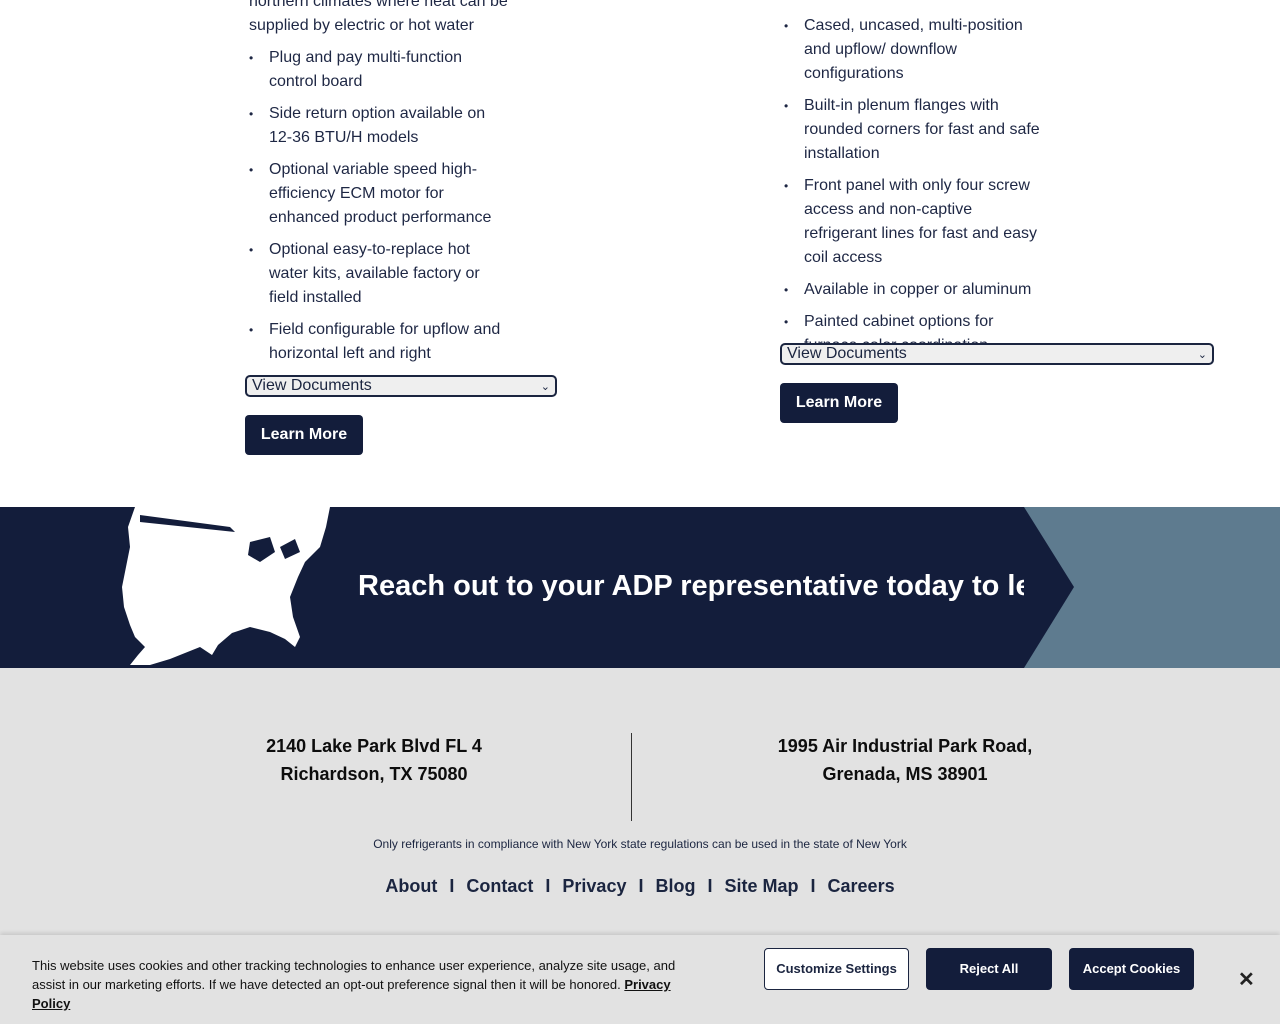 The image size is (1280, 1024). What do you see at coordinates (905, 746) in the screenshot?
I see `address-line: 1995 Air Industrial Park Road,` at bounding box center [905, 746].